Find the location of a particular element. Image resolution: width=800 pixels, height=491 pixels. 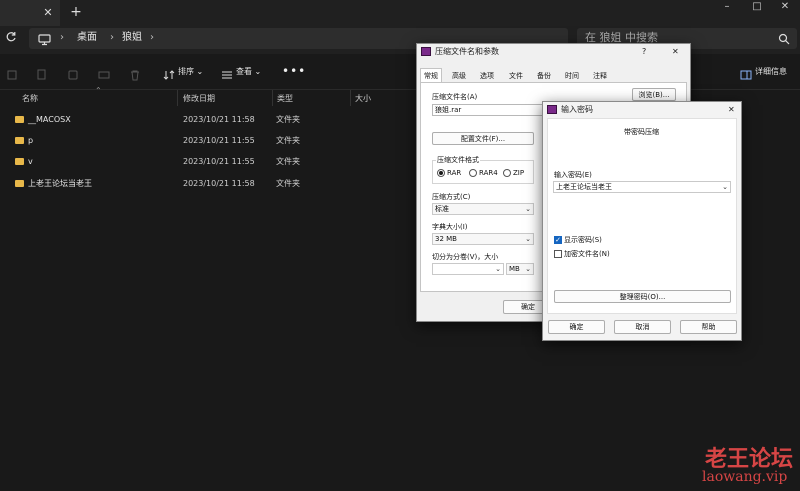

split-unit-select: MB ⌄ is located at coordinates (520, 269).